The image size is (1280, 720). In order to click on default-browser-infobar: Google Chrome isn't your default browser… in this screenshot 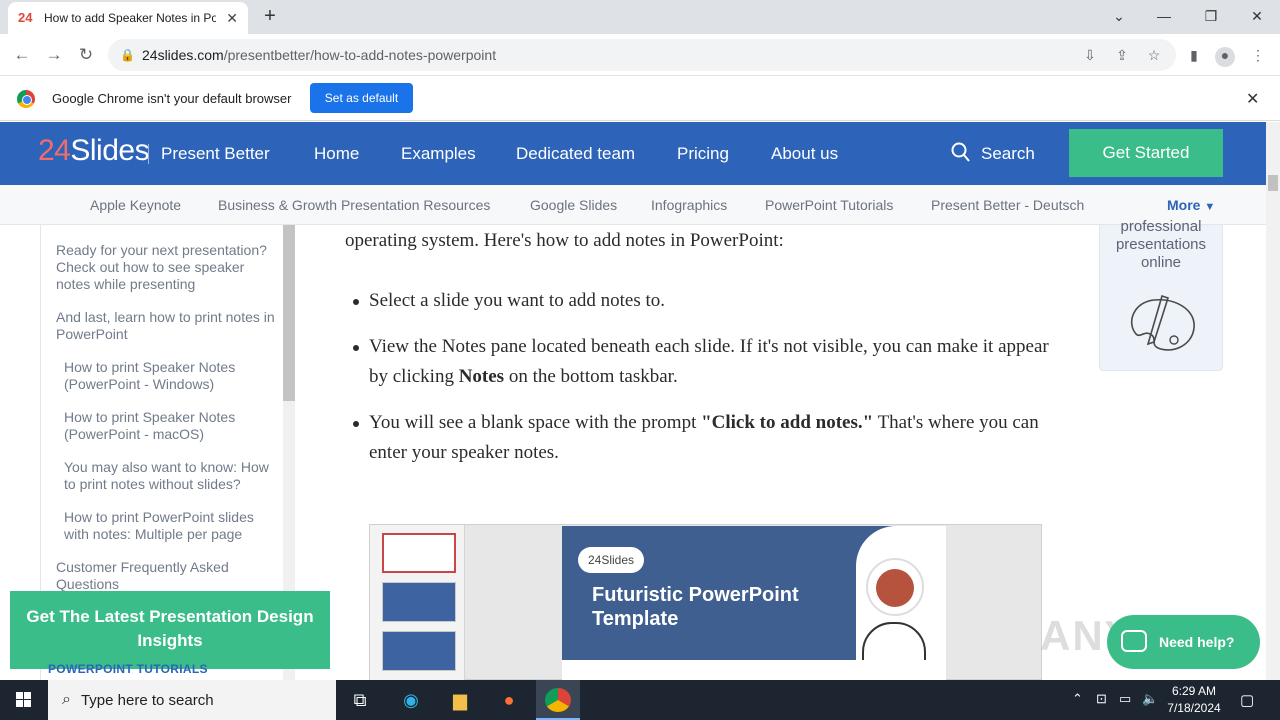, I will do `click(640, 99)`.